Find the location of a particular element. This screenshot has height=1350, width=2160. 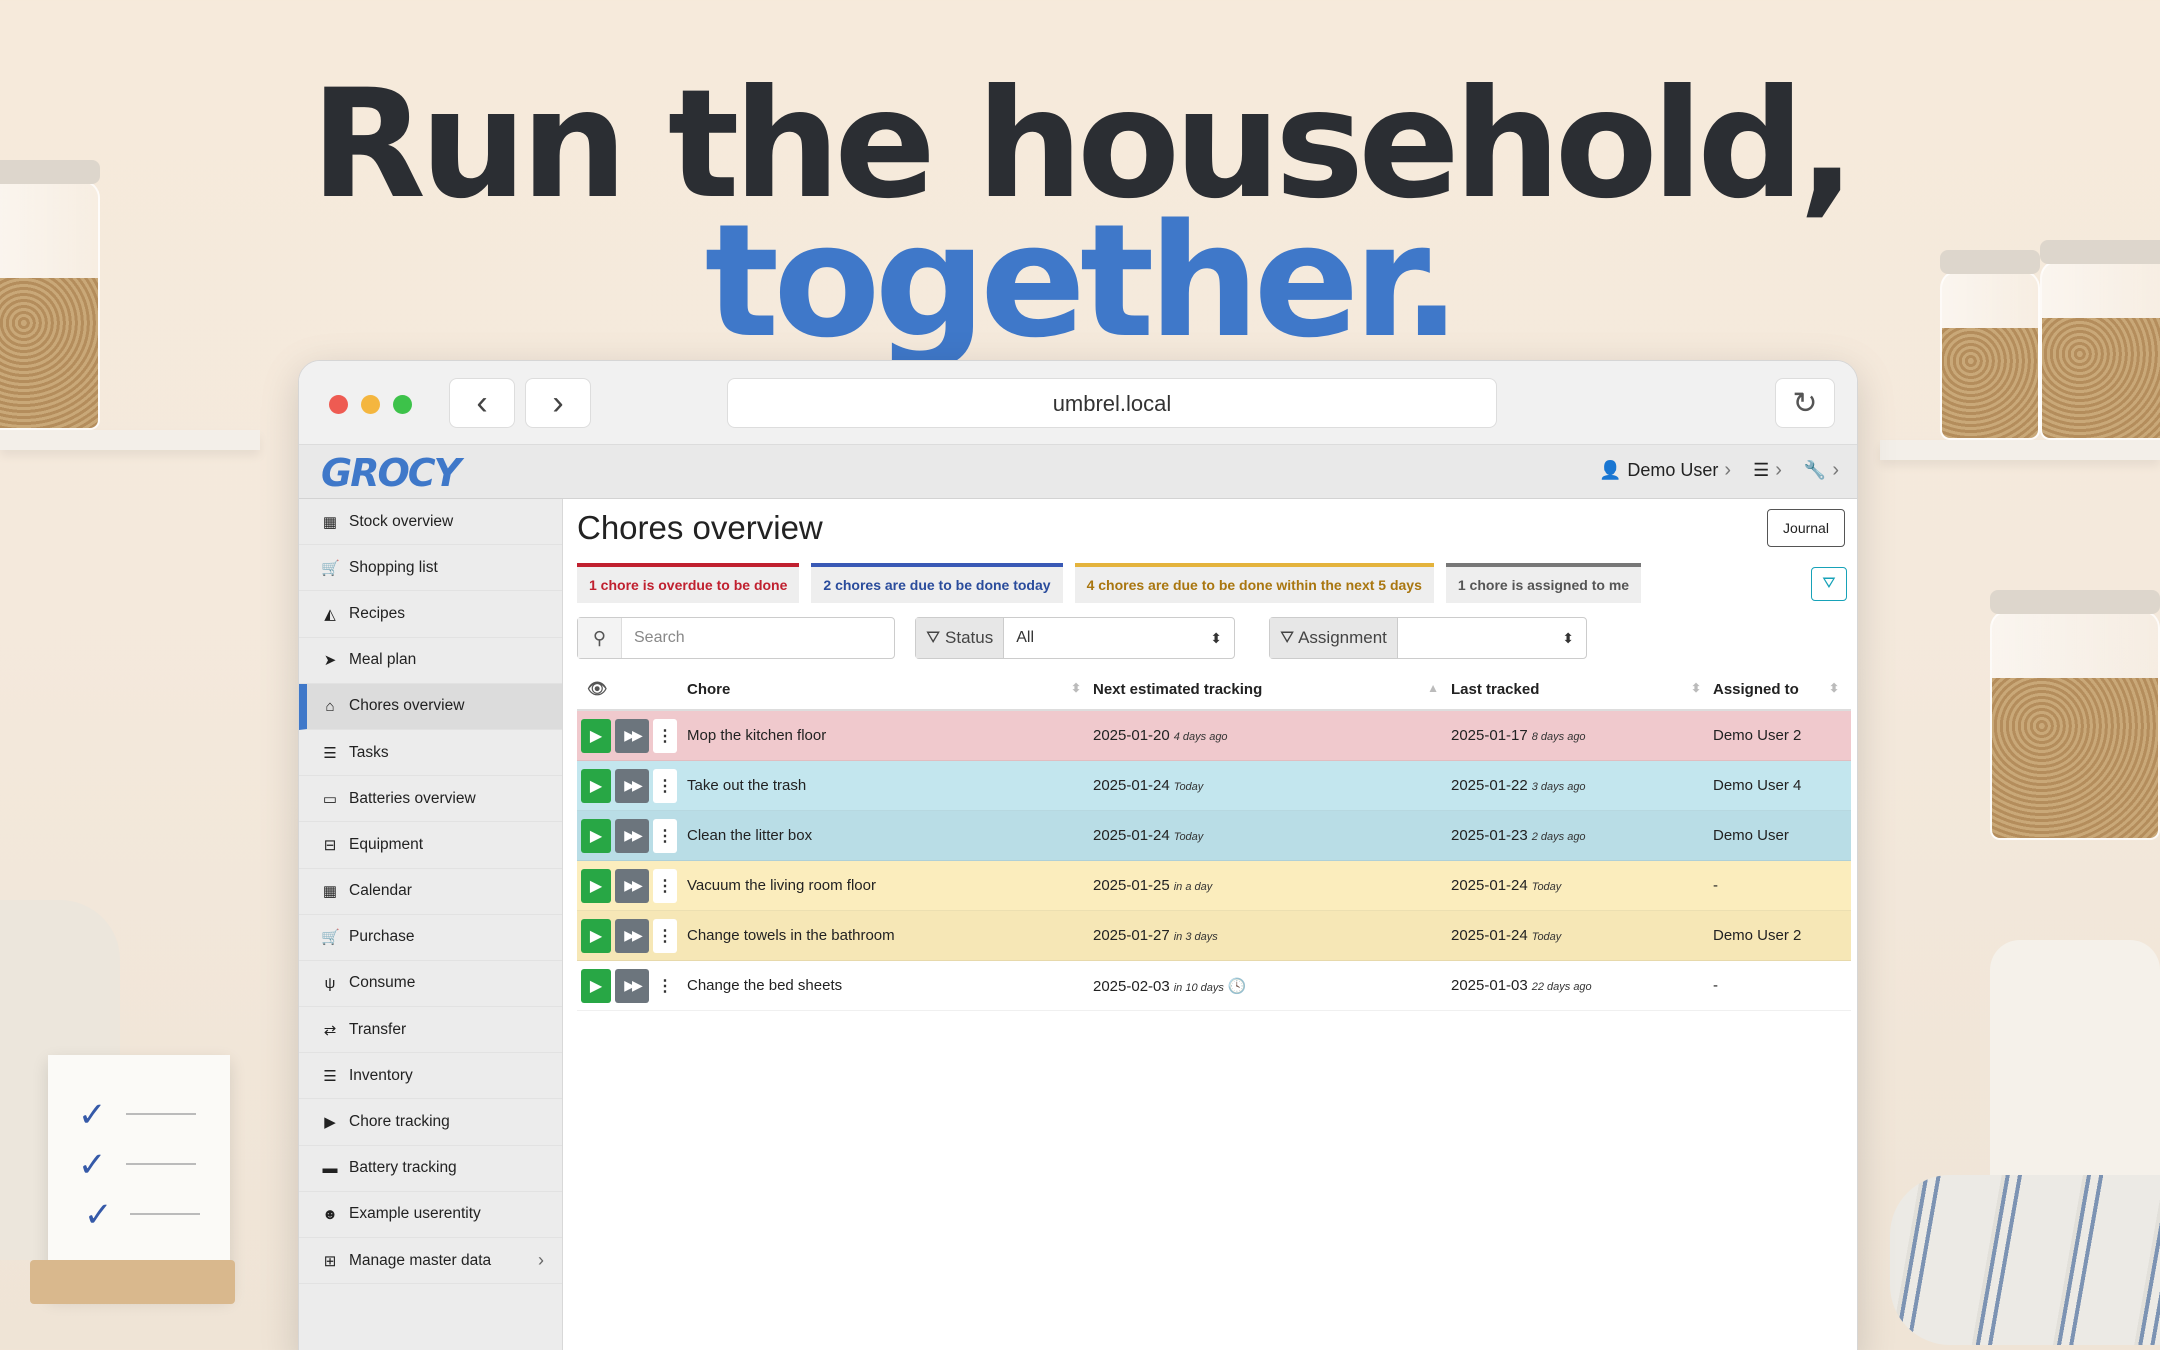

column-header-chore: Chore ⬍ is located at coordinates (887, 689).